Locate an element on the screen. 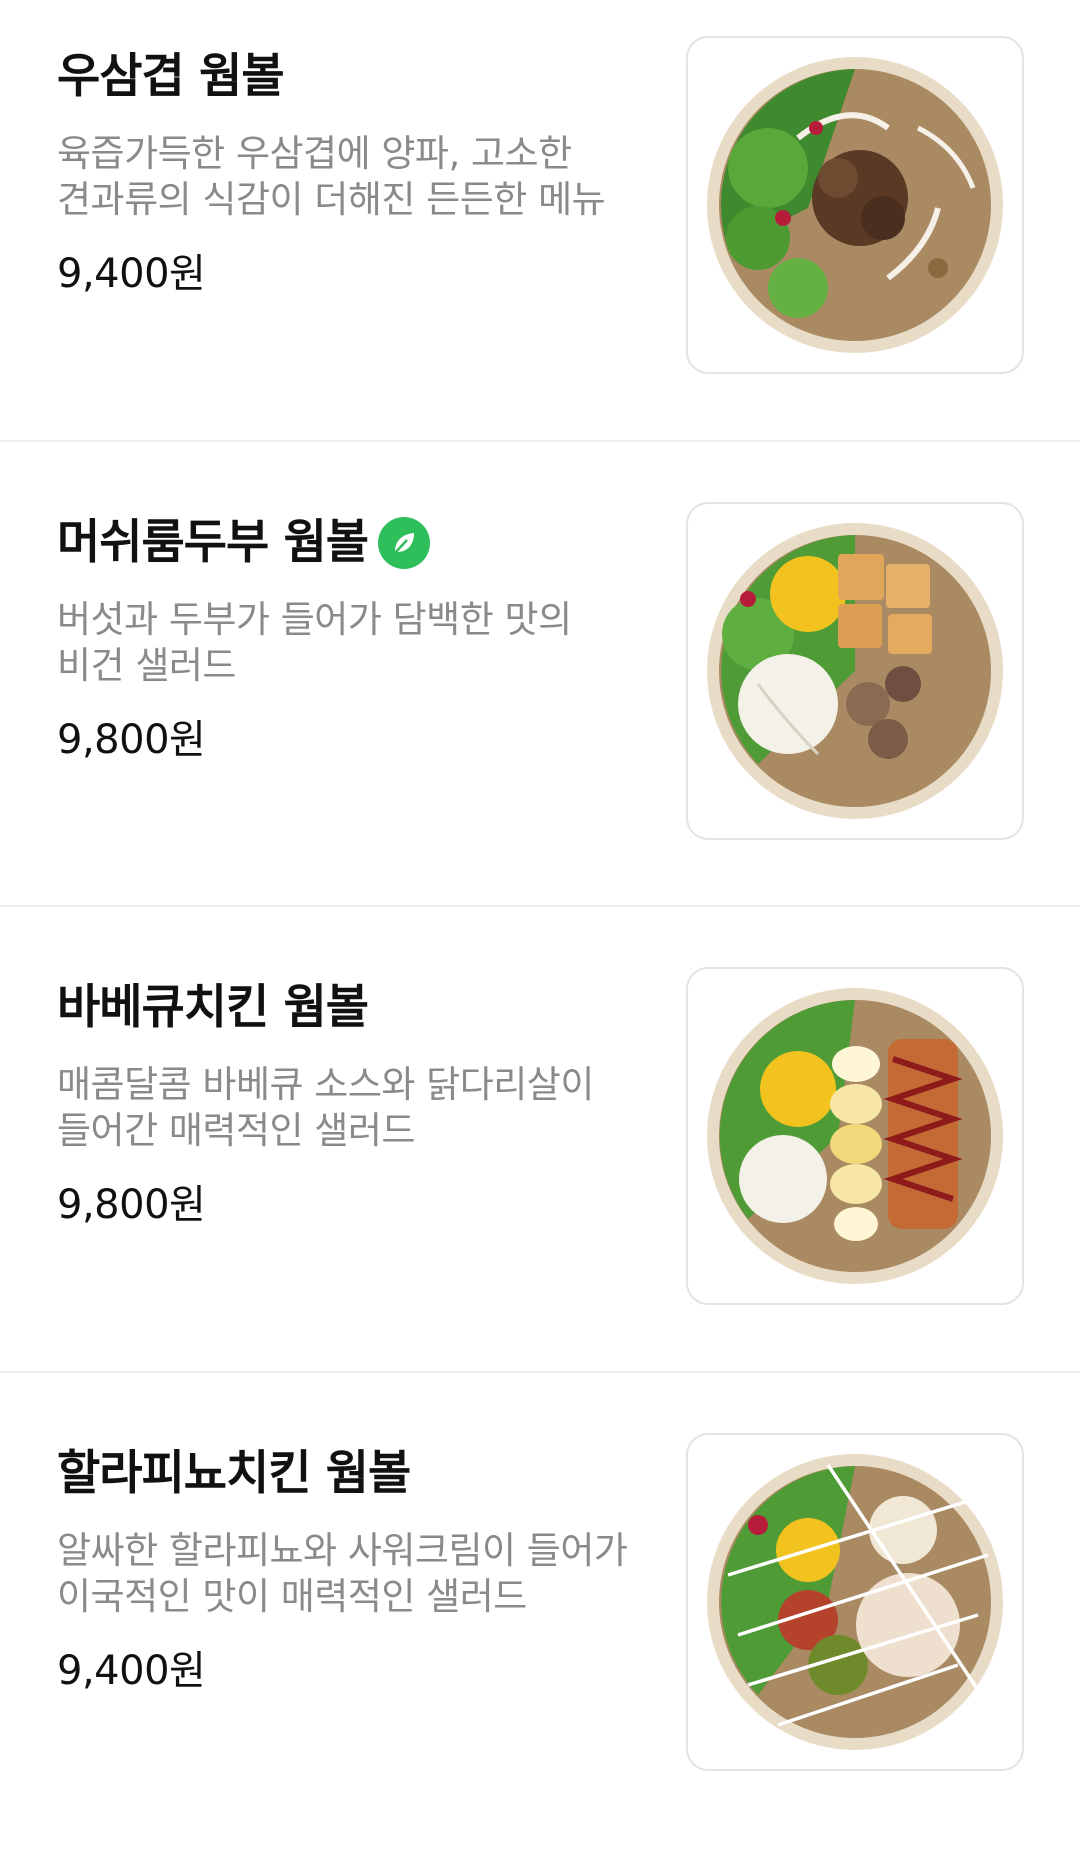 The width and height of the screenshot is (1080, 1863). salad-bowl-mushroom-tofu-image is located at coordinates (855, 671).